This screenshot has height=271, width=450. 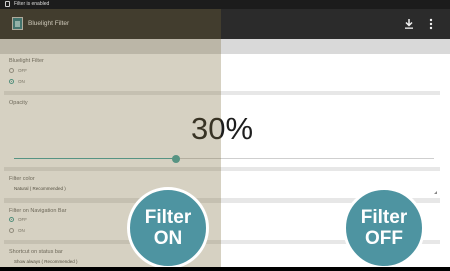 I want to click on filter-on-line2: ON, so click(x=168, y=238).